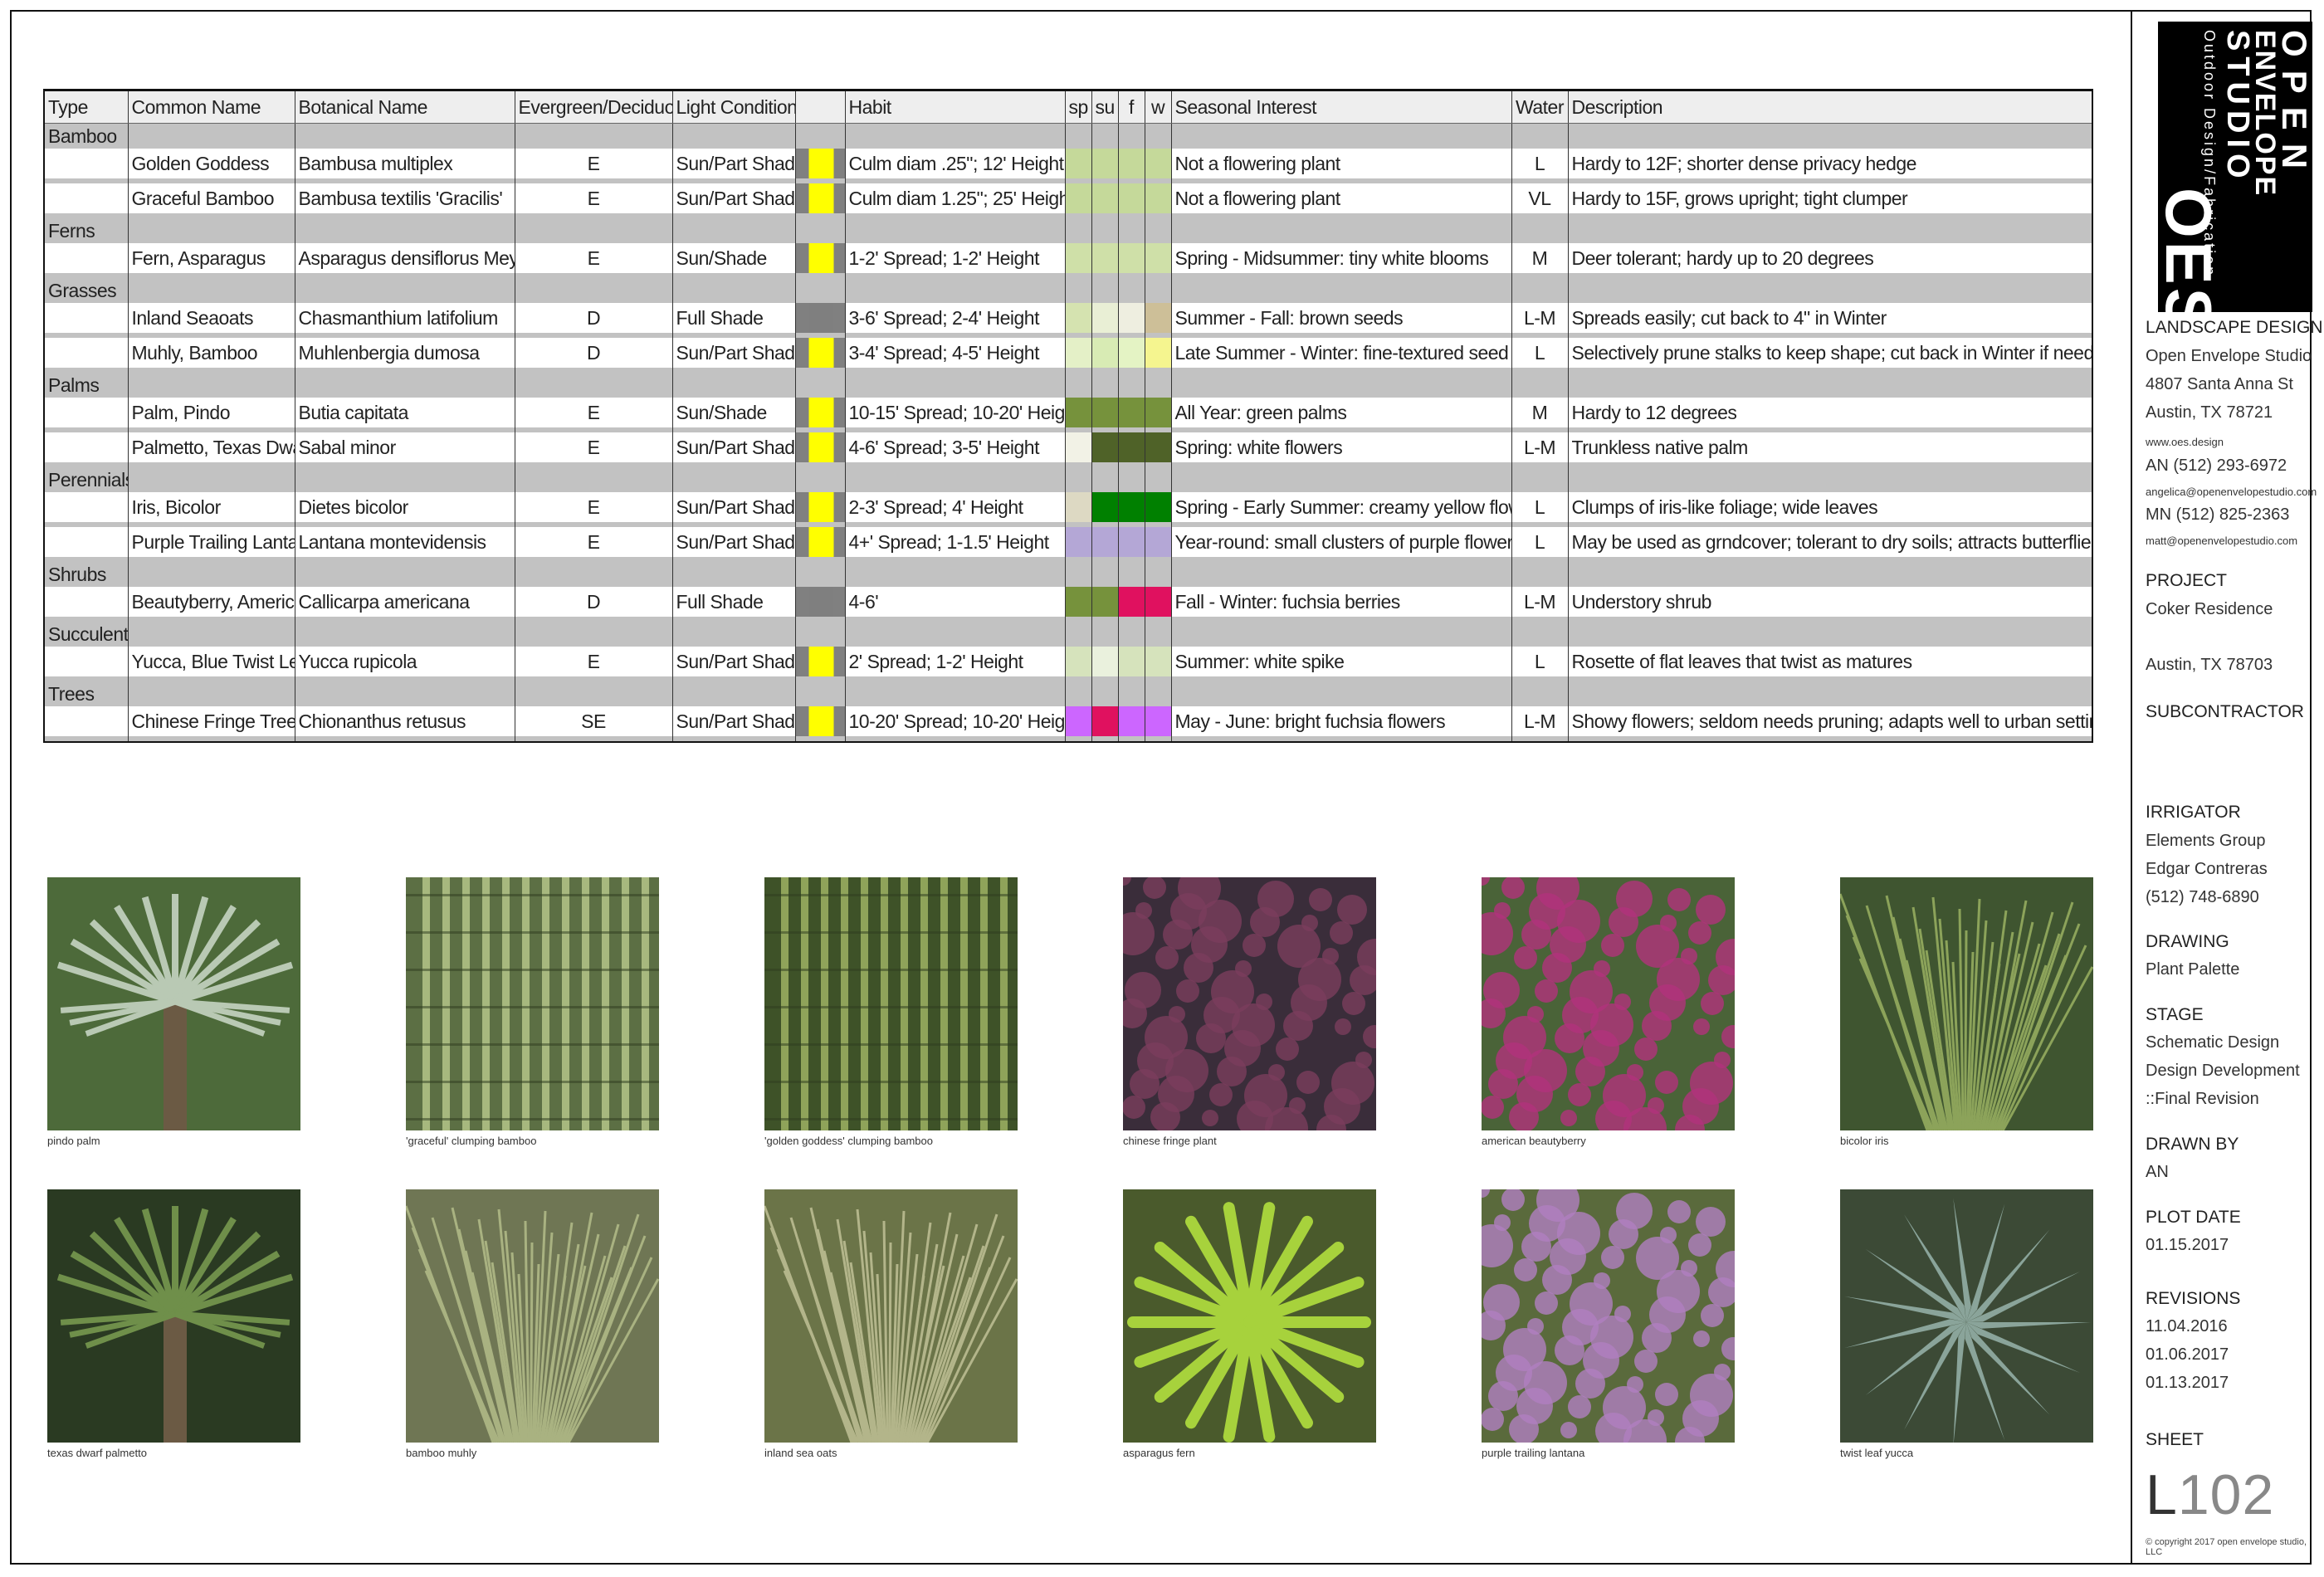 The width and height of the screenshot is (2324, 1577). Describe the element at coordinates (1830, 507) in the screenshot. I see `description: Clumps of iris-like foliage; wide leaves` at that location.